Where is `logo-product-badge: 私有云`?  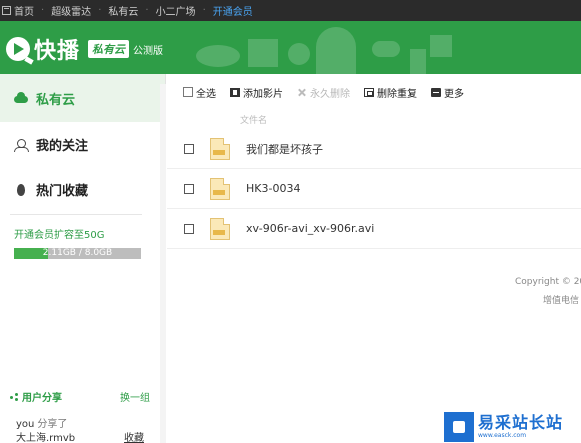
logo-product-badge: 私有云 is located at coordinates (109, 49).